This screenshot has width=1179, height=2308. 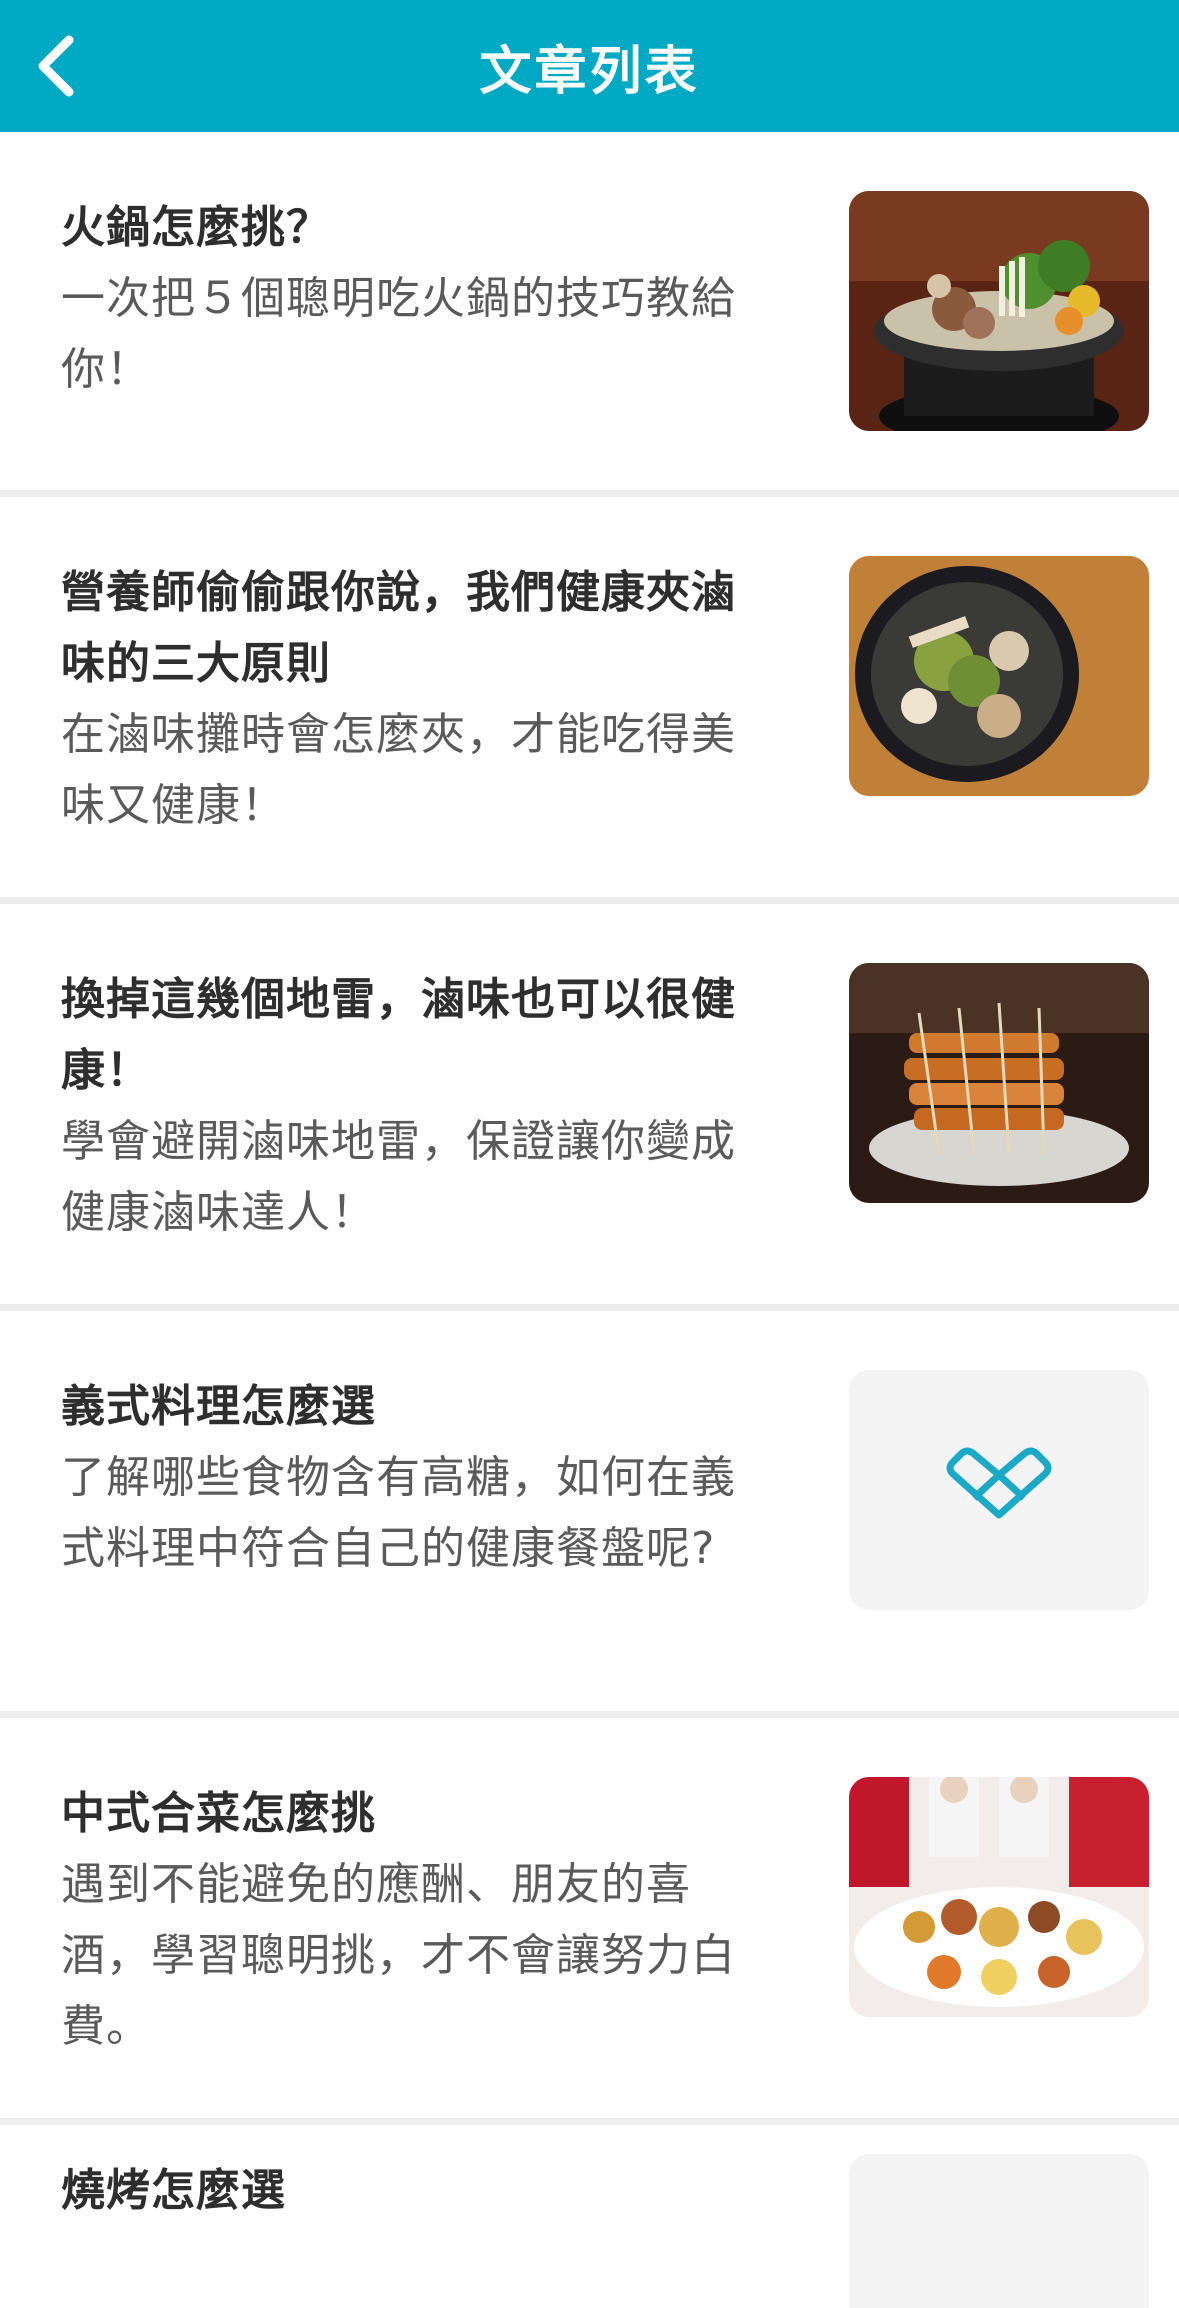 What do you see at coordinates (589, 71) in the screenshot?
I see `page-title: 文章列表` at bounding box center [589, 71].